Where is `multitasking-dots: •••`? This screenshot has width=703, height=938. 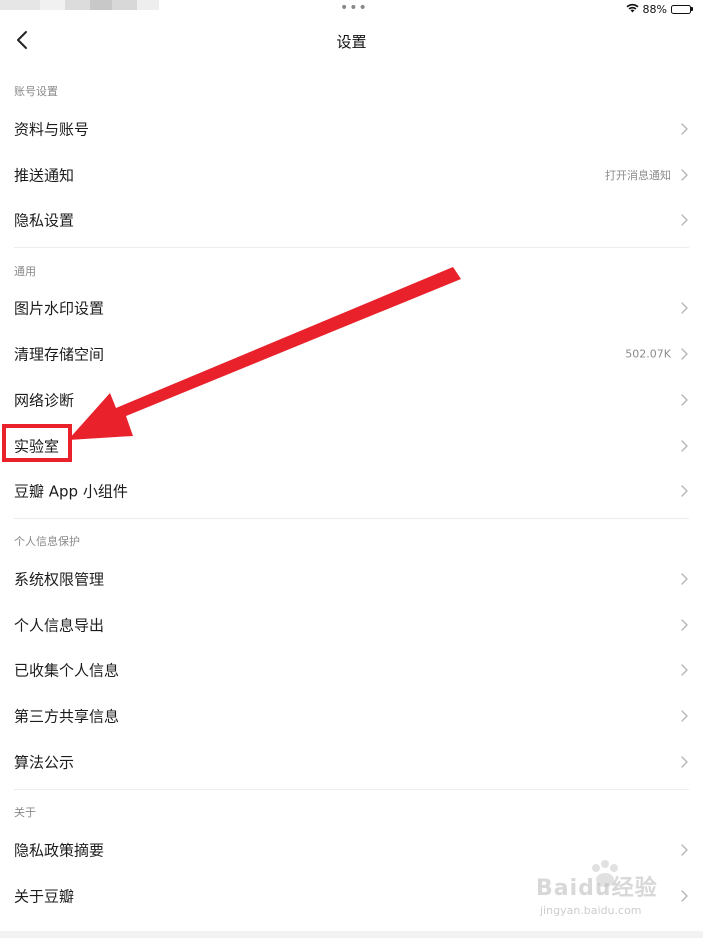
multitasking-dots: ••• is located at coordinates (354, 8).